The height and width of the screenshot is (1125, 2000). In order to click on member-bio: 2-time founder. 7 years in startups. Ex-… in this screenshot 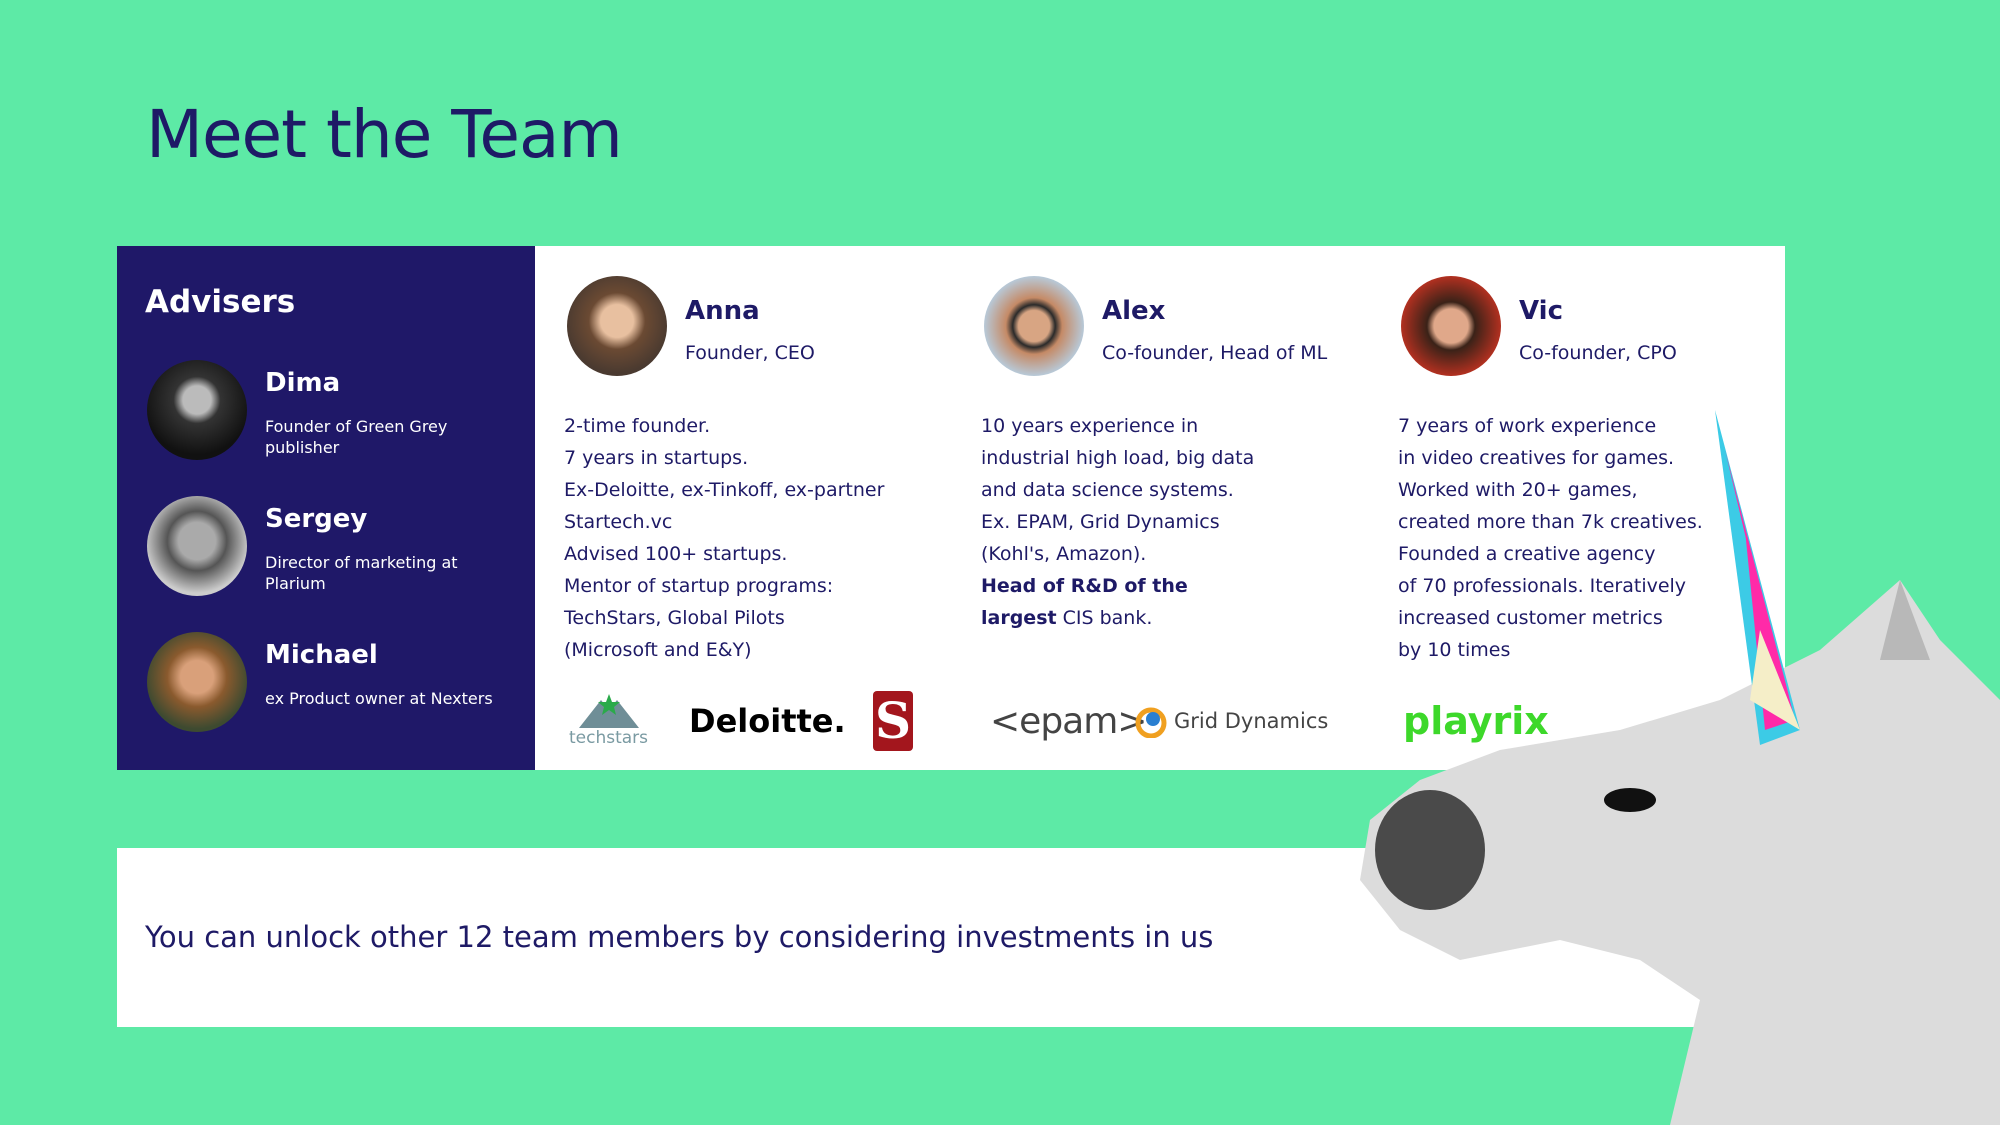, I will do `click(754, 538)`.